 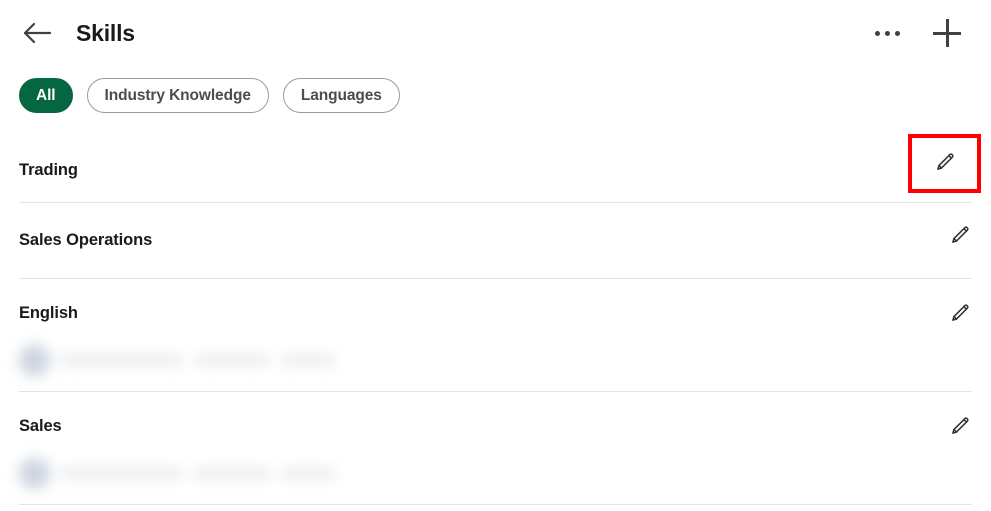 I want to click on filter-pill-group: All Industry Knowledge Languages, so click(x=209, y=95).